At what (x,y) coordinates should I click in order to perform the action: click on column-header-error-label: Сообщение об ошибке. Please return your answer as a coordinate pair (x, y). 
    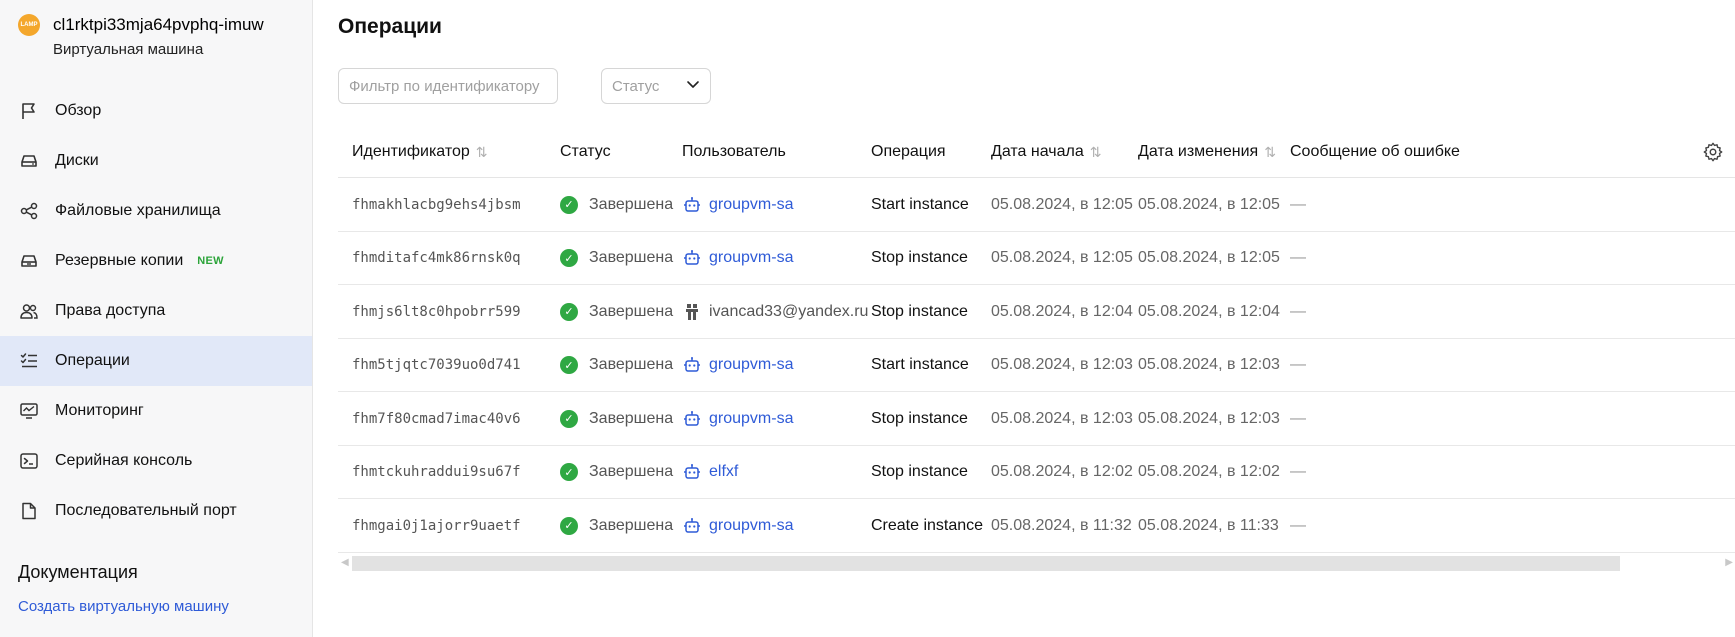
    Looking at the image, I should click on (1375, 151).